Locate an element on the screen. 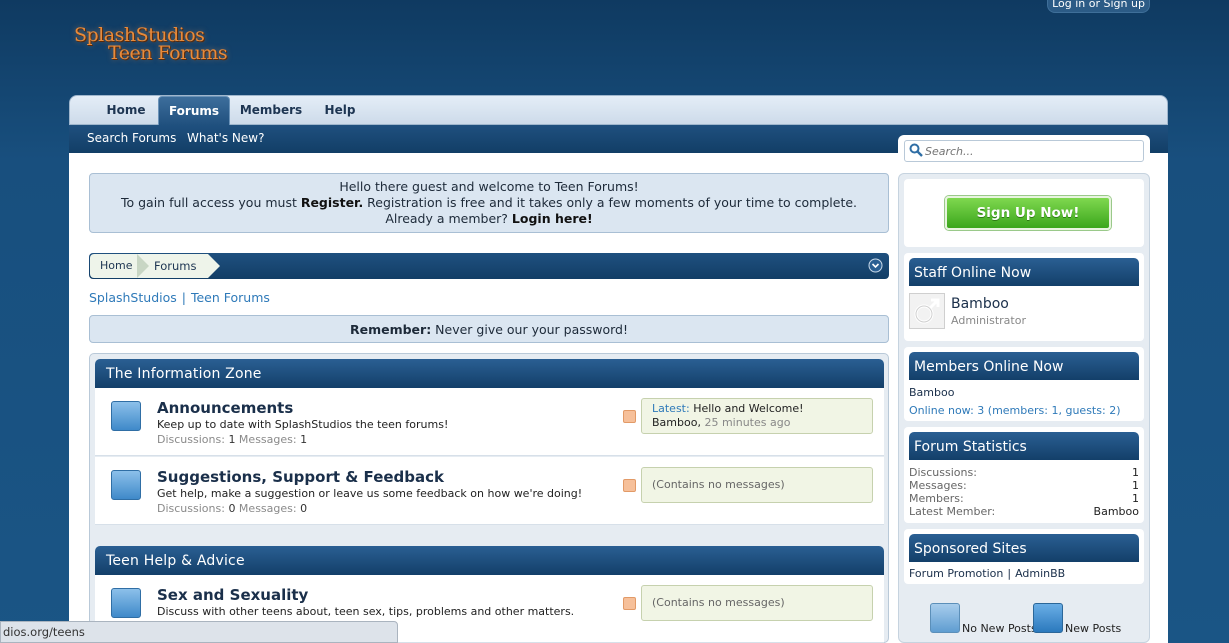 Image resolution: width=1229 pixels, height=643 pixels. new-posts-icon is located at coordinates (1048, 618).